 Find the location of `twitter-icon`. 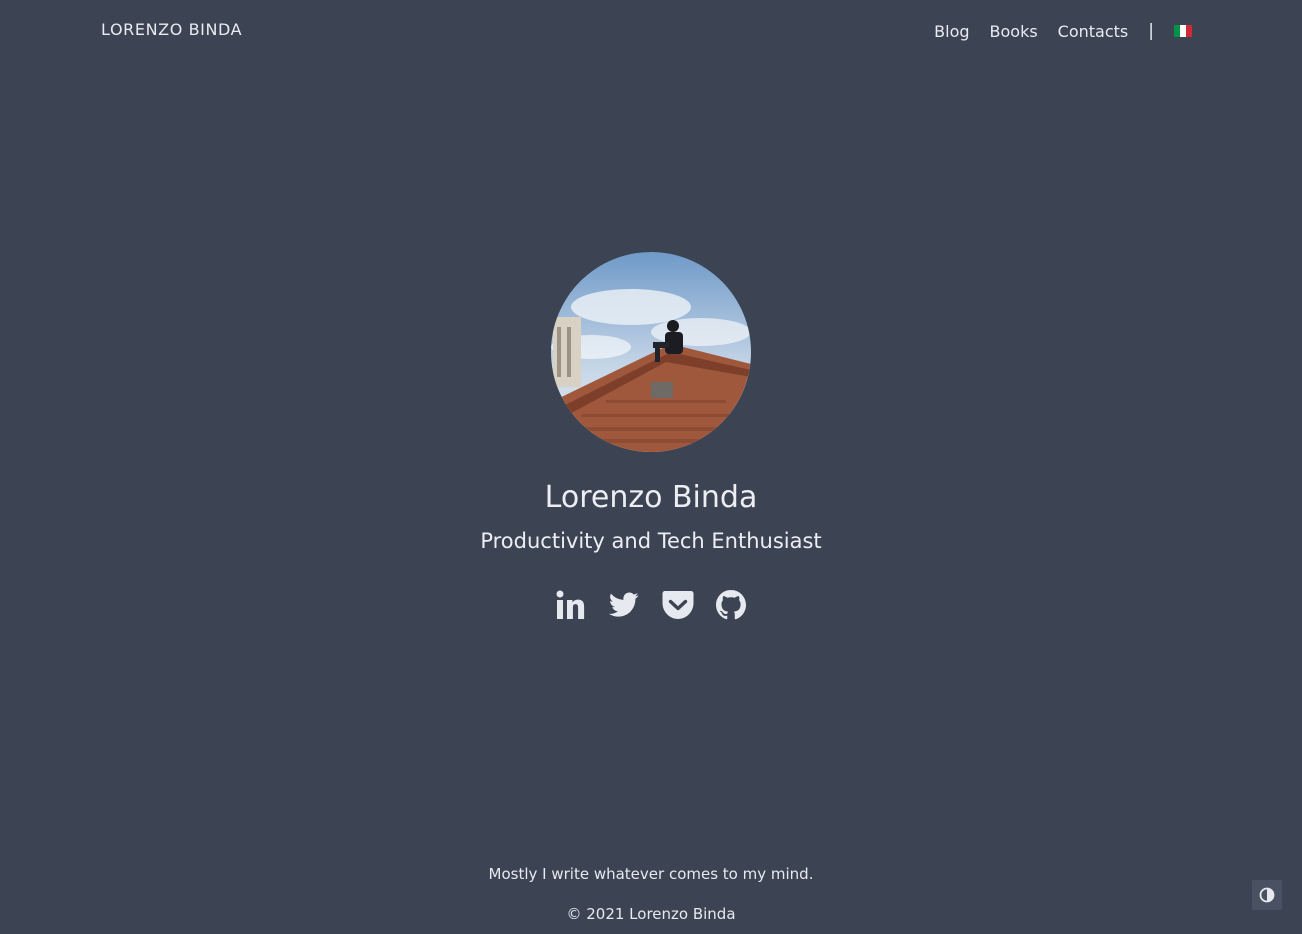

twitter-icon is located at coordinates (624, 605).